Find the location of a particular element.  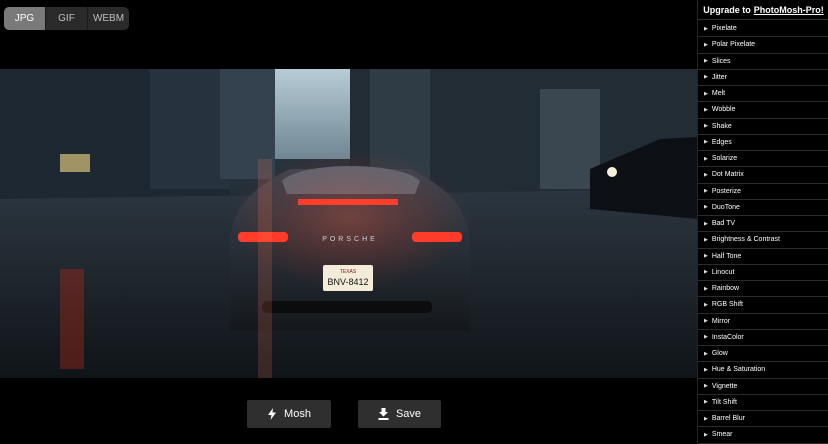

effect-item: ▶ Hue & Saturation is located at coordinates (763, 370).